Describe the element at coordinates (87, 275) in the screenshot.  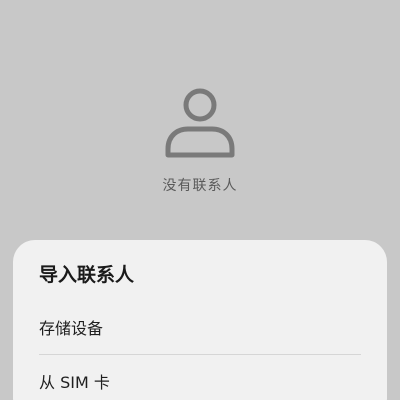
I see `sheet-title: 导入联系人` at that location.